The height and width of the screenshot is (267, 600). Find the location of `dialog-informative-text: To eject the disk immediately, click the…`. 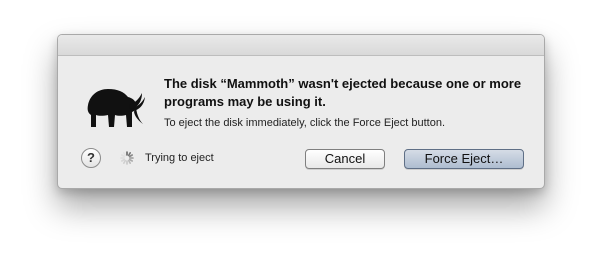

dialog-informative-text: To eject the disk immediately, click the… is located at coordinates (305, 123).